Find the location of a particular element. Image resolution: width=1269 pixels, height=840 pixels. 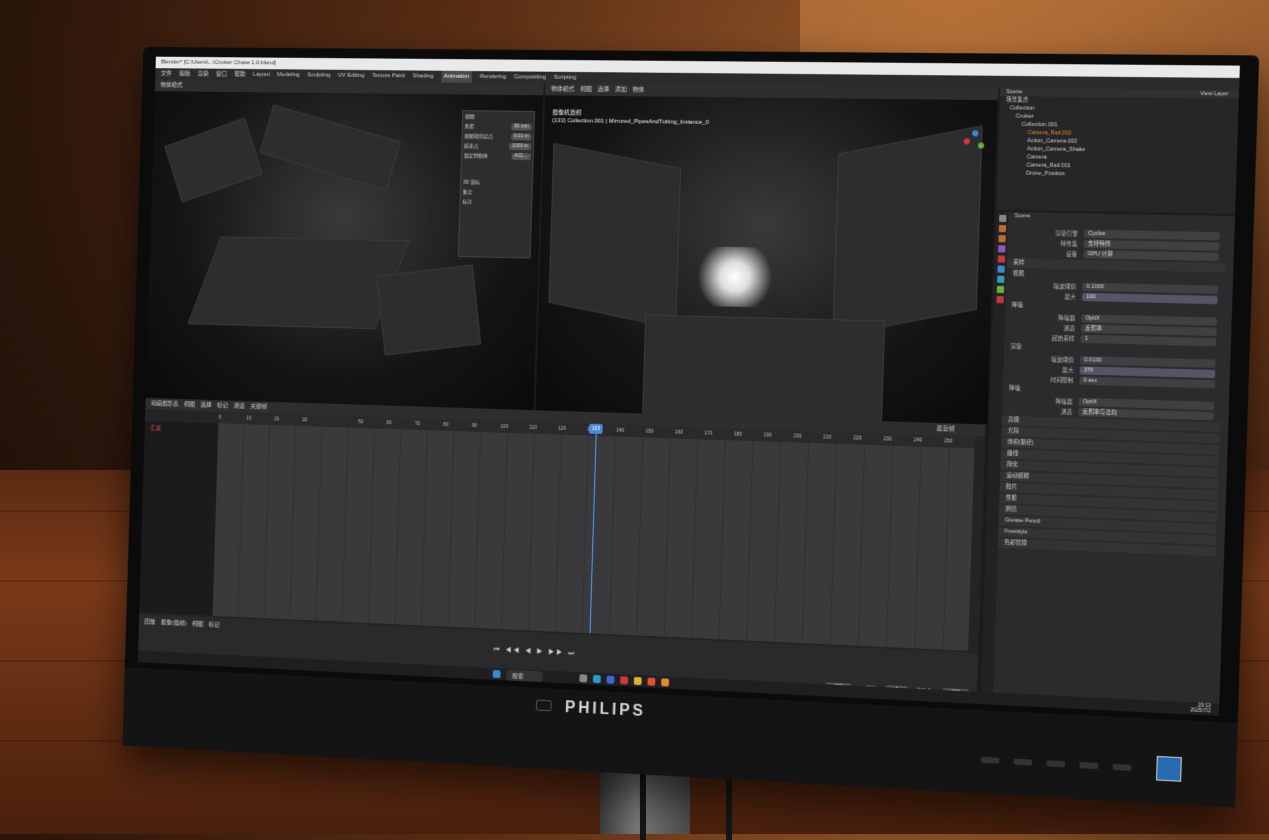

playback-menu: 回放 is located at coordinates (149, 620).